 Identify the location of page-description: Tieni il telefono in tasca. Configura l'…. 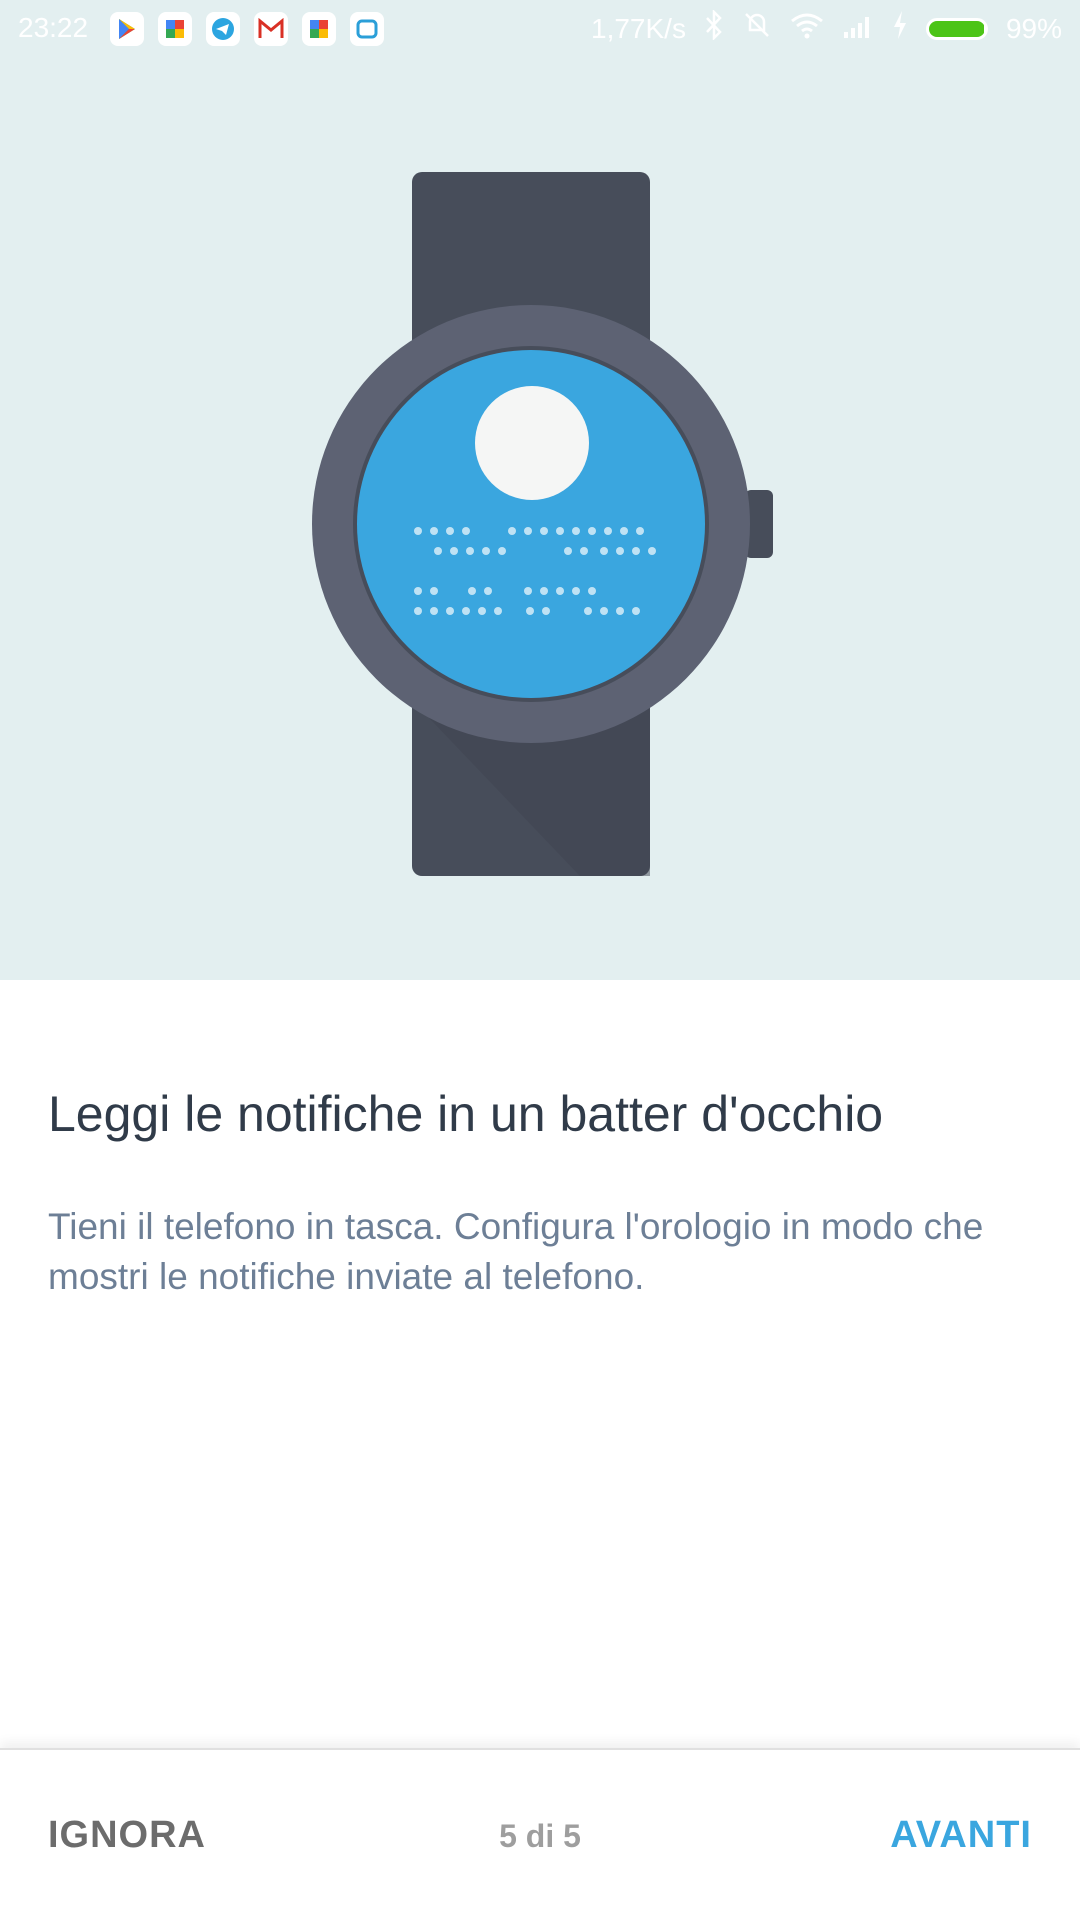
(516, 1251).